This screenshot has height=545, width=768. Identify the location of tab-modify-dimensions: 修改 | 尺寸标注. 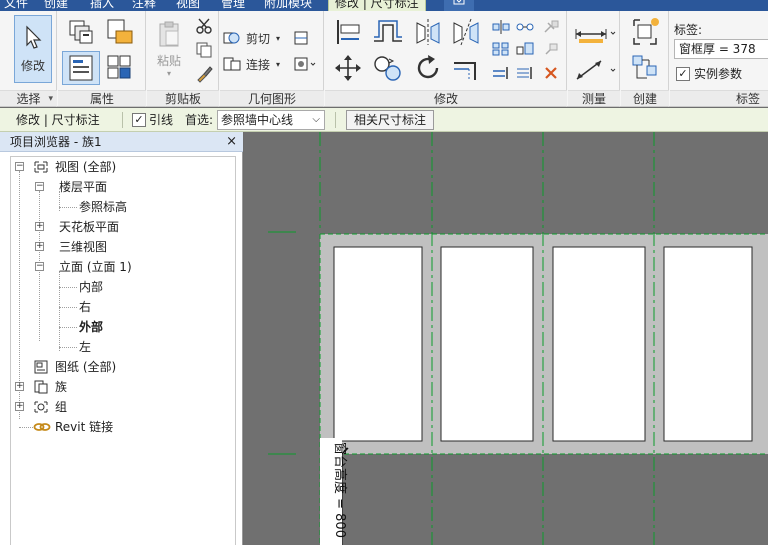
(377, 5).